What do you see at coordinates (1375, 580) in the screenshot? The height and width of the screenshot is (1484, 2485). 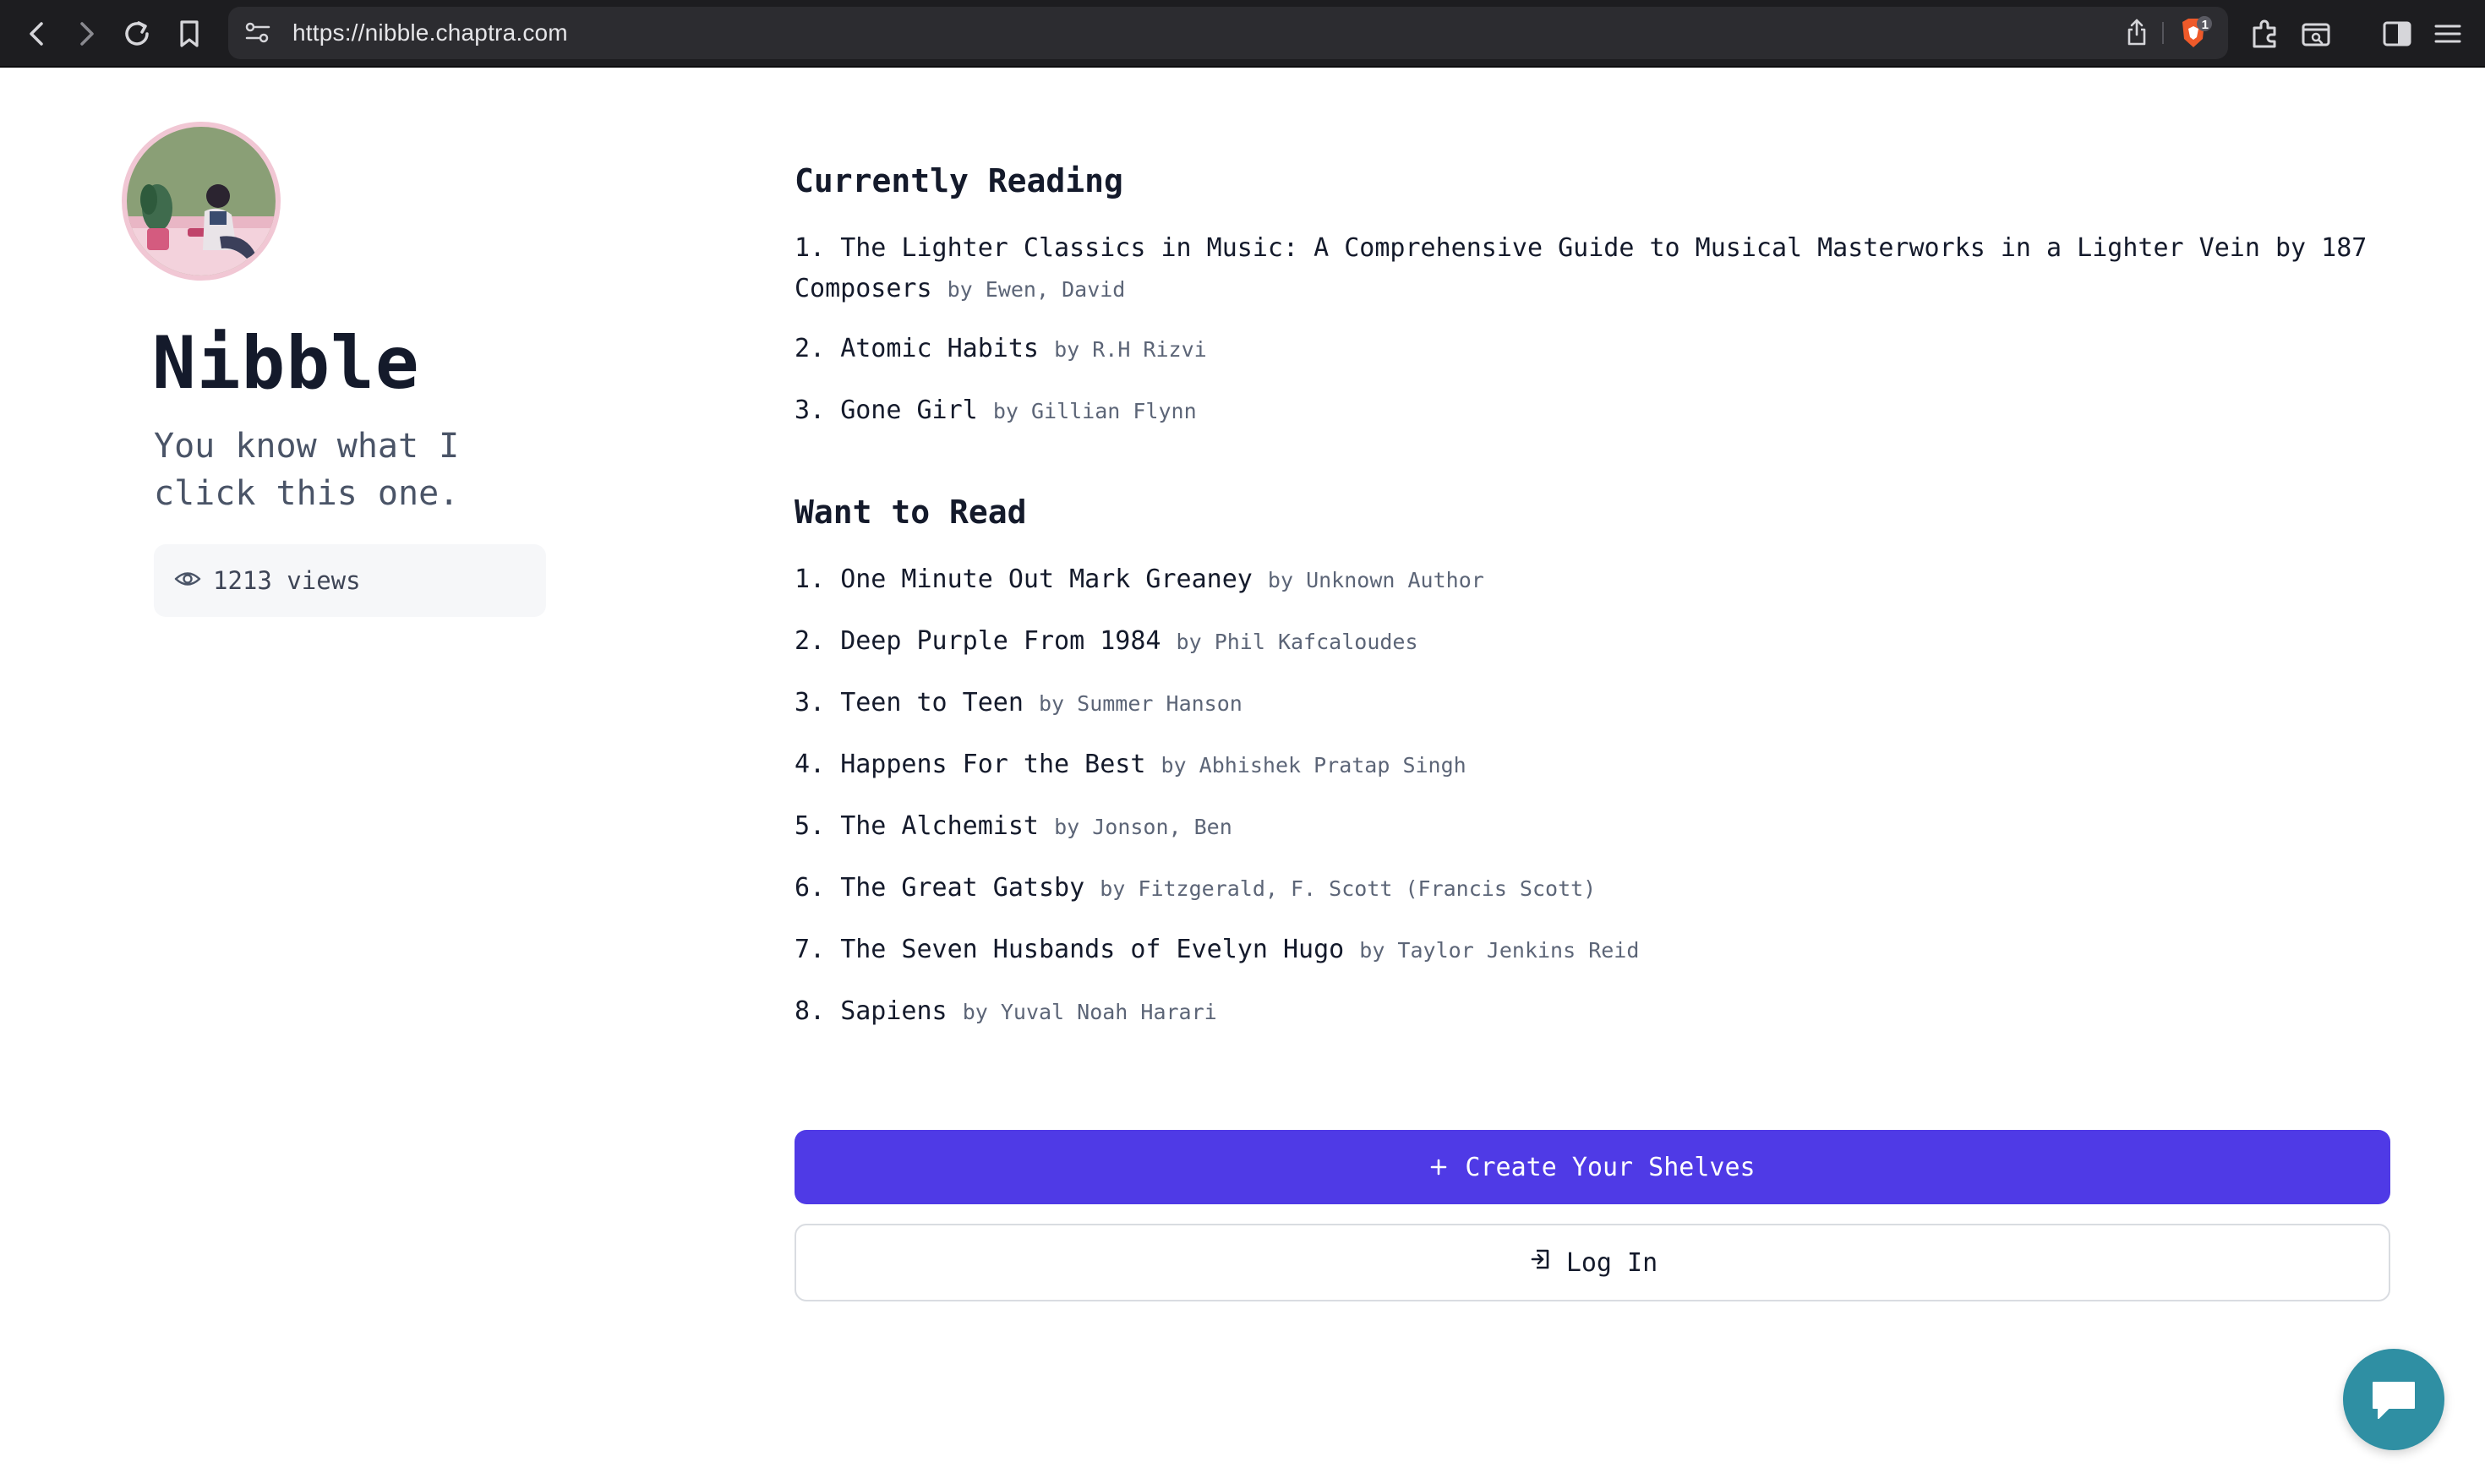 I see `book-author: by Unknown Author` at bounding box center [1375, 580].